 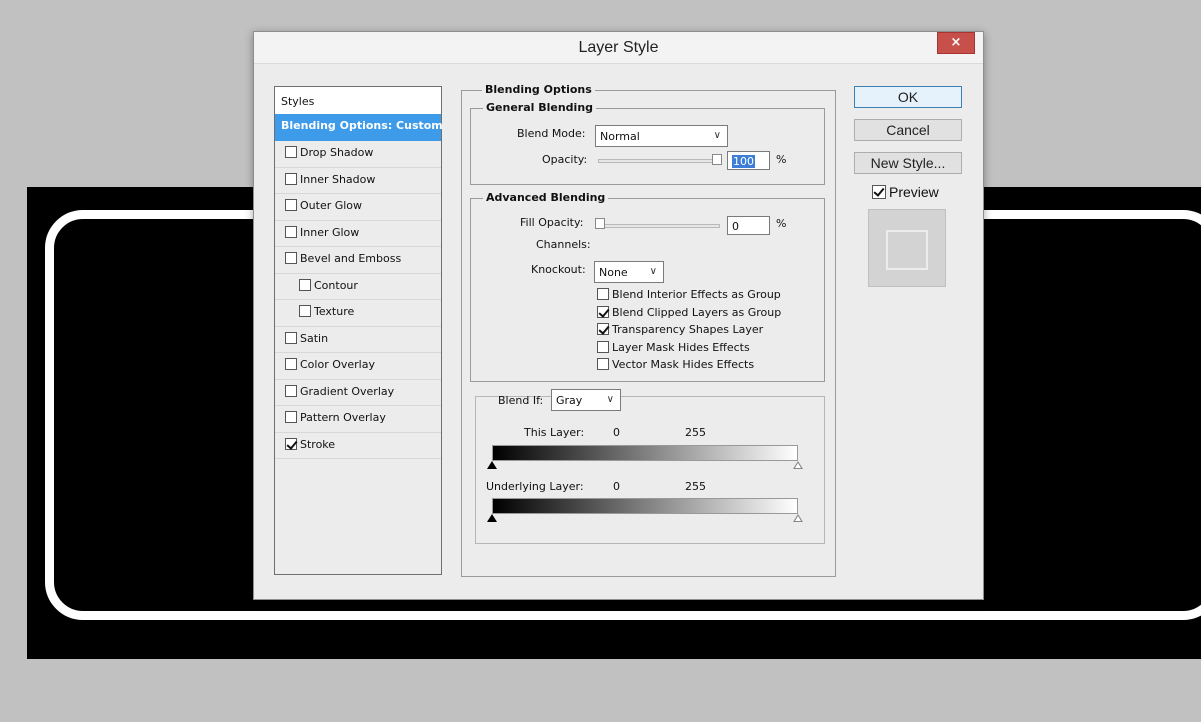 I want to click on blend-mode-label: Blend Mode:, so click(x=551, y=133).